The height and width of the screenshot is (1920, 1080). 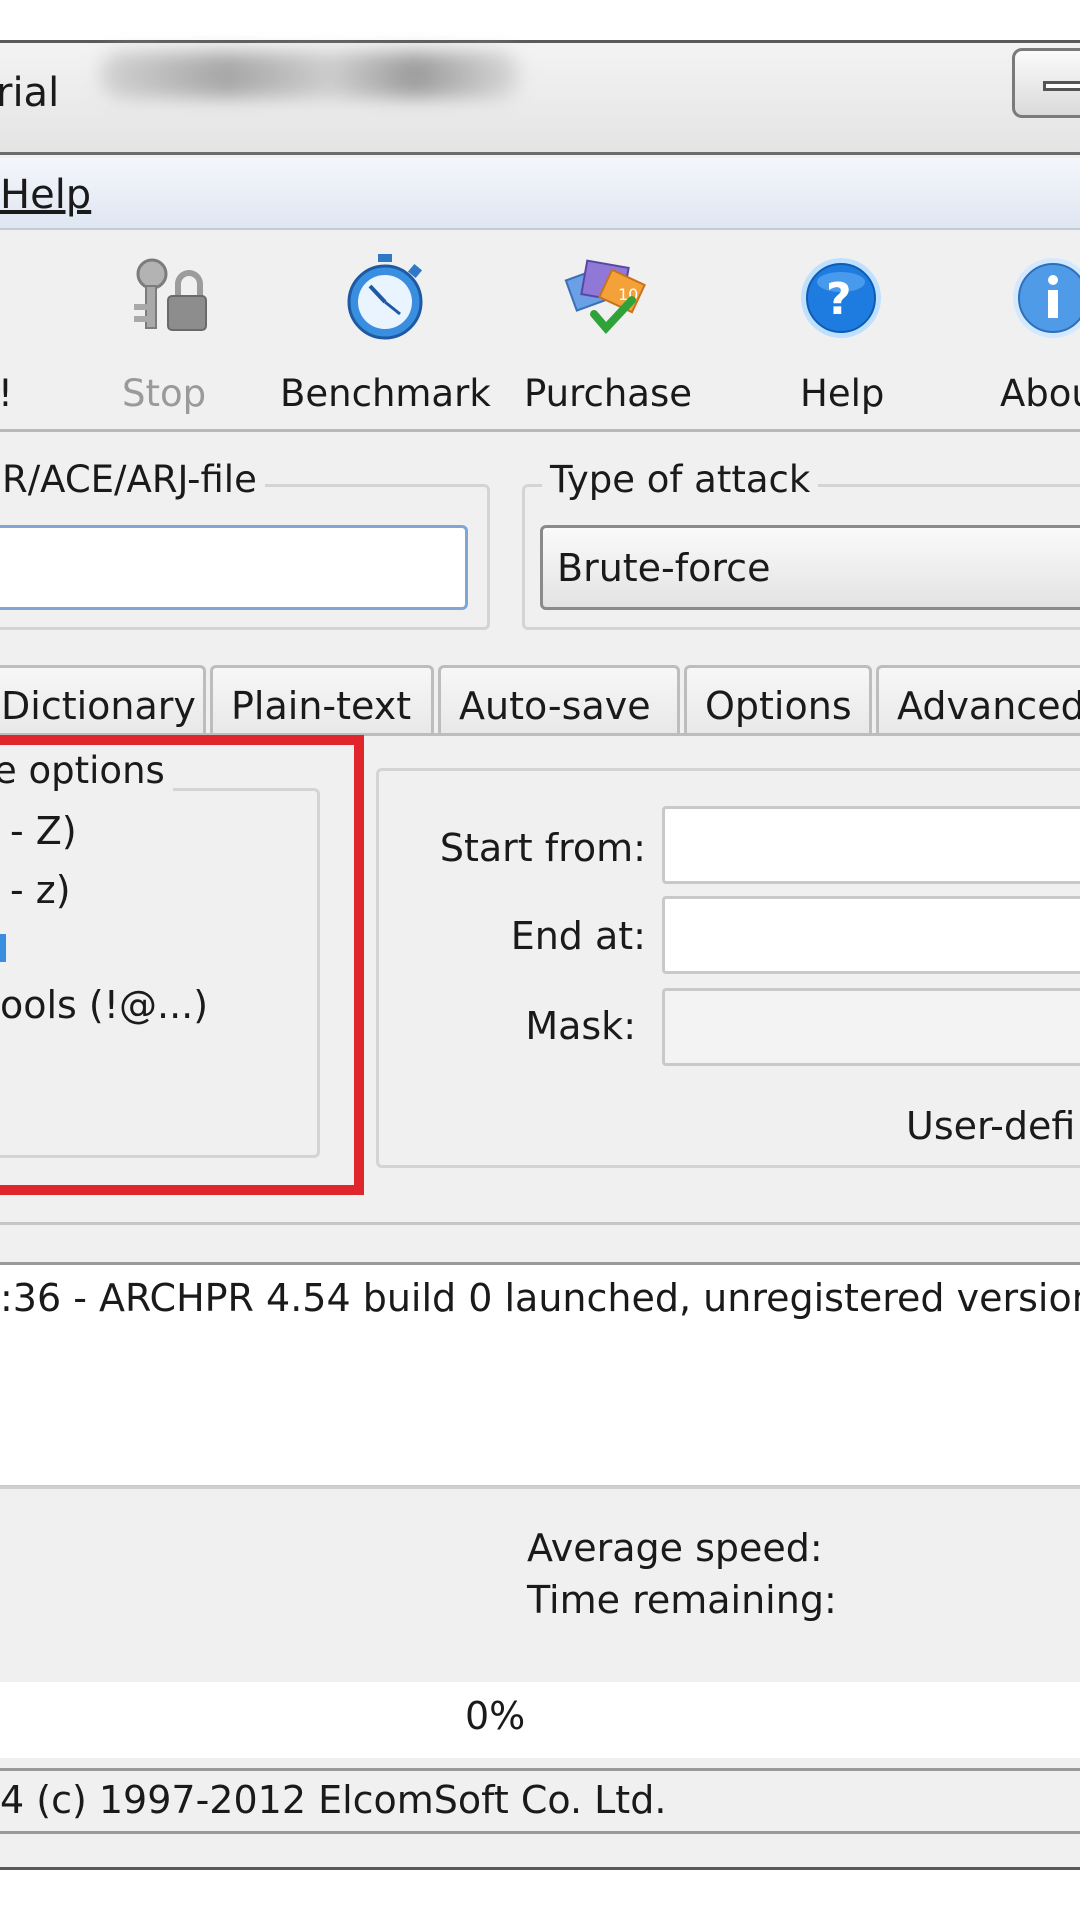 I want to click on about-button: Abou, so click(x=1039, y=333).